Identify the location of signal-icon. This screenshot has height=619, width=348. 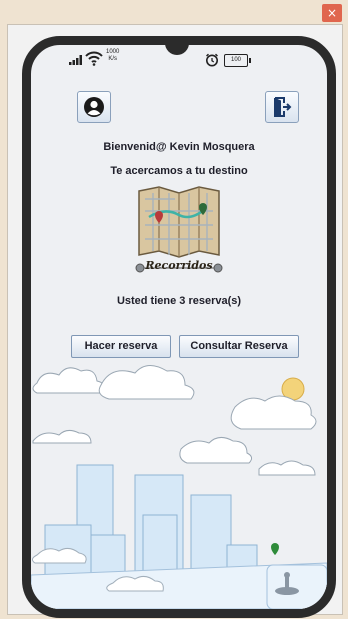
(75, 60).